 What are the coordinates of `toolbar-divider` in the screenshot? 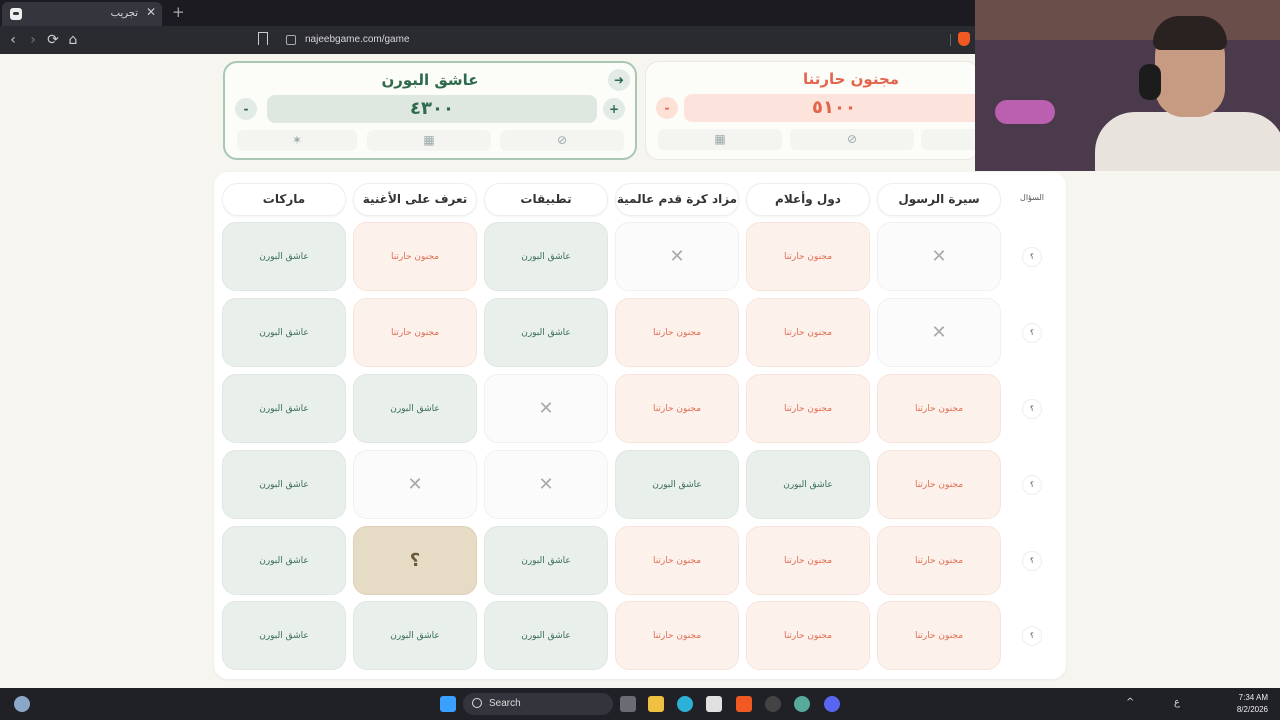 It's located at (950, 40).